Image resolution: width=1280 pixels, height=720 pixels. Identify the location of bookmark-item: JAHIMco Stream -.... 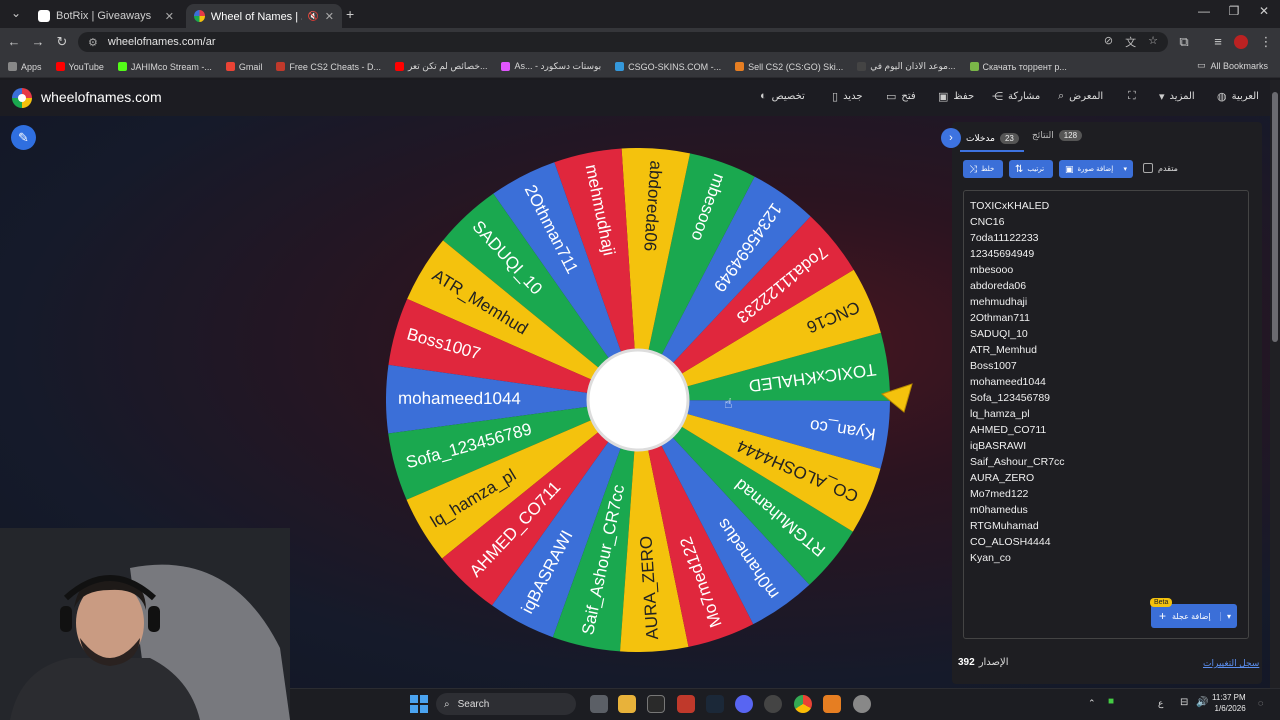
(164, 66).